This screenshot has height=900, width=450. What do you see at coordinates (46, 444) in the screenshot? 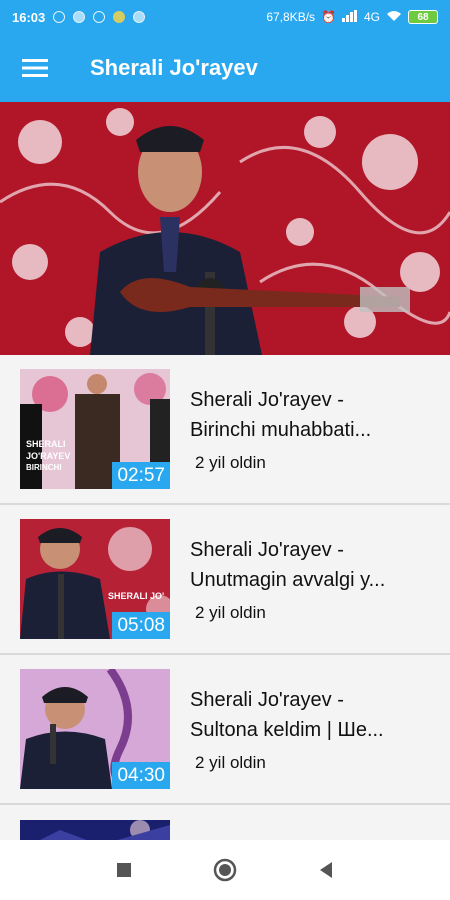
I see `svg-text: SHERALI` at bounding box center [46, 444].